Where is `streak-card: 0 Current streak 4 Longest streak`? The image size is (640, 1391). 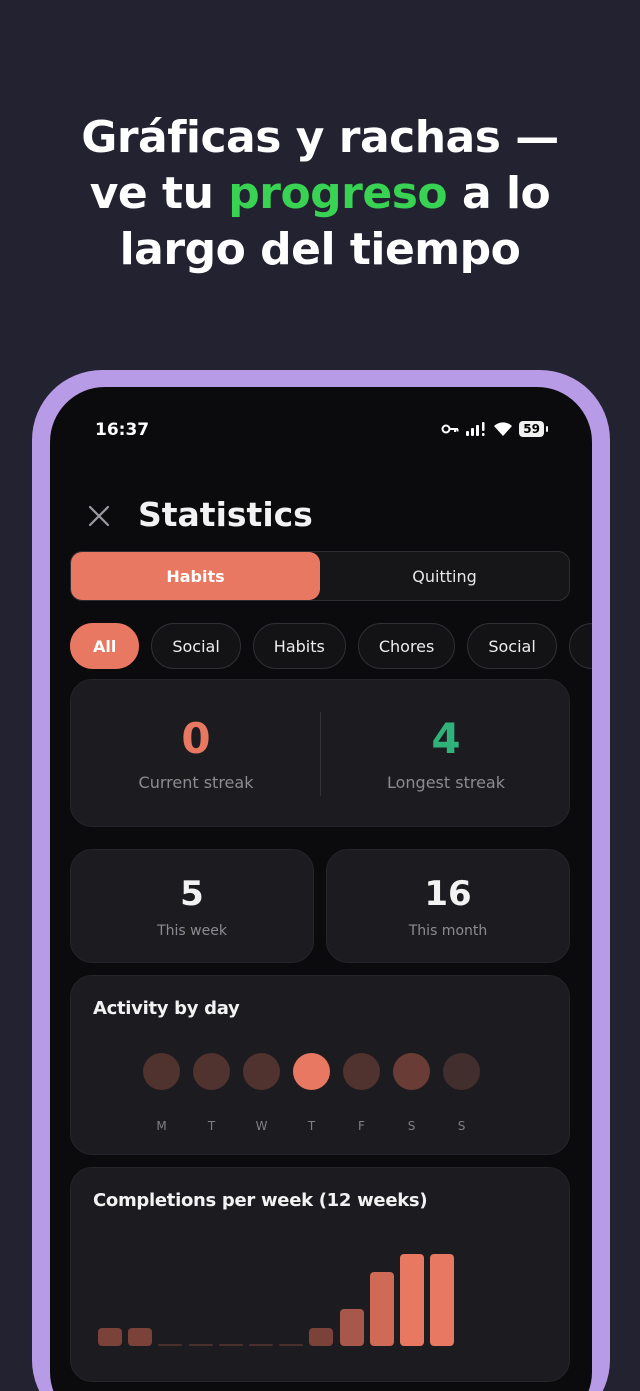
streak-card: 0 Current streak 4 Longest streak is located at coordinates (320, 753).